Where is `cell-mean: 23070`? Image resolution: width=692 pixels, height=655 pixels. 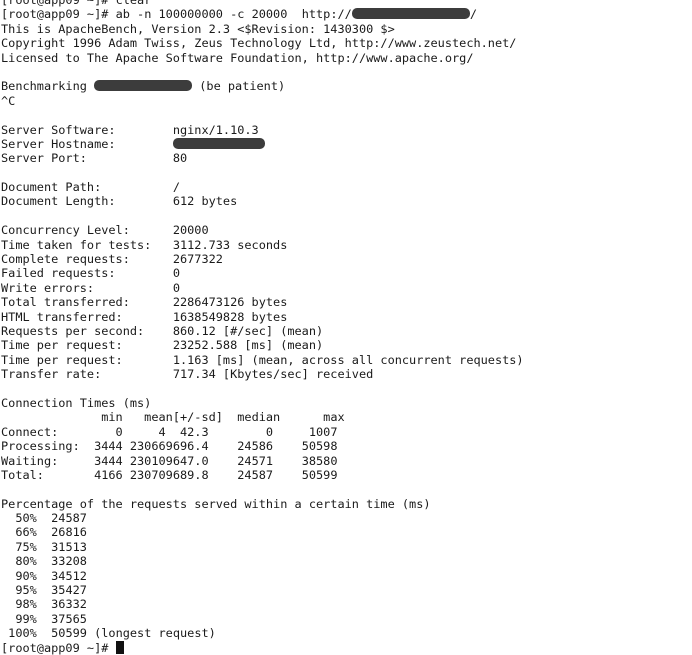 cell-mean: 23070 is located at coordinates (144, 474).